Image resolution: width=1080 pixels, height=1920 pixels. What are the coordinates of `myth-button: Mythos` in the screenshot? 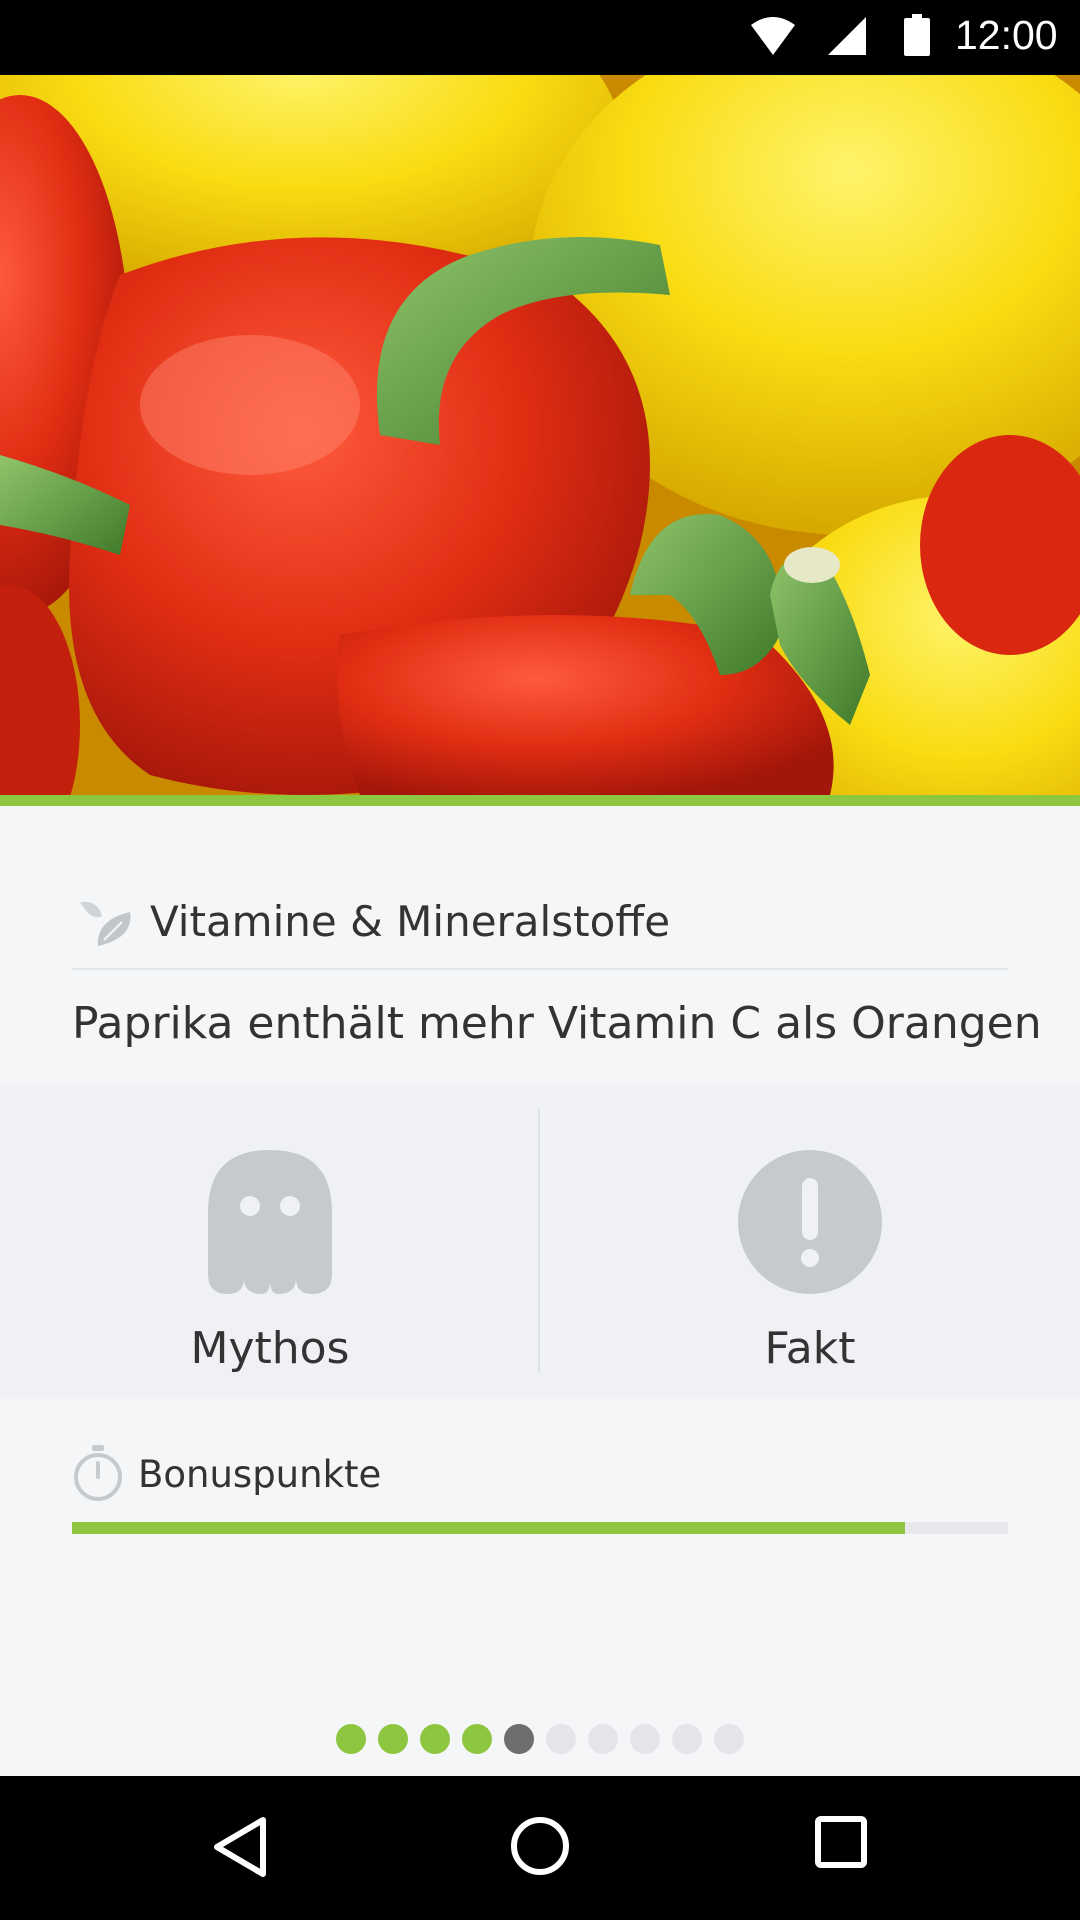 It's located at (270, 1241).